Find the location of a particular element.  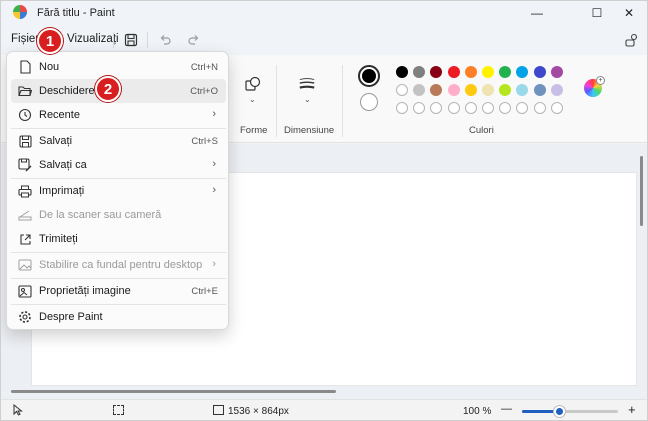

menu-item-share: Trimiteți is located at coordinates (118, 239).